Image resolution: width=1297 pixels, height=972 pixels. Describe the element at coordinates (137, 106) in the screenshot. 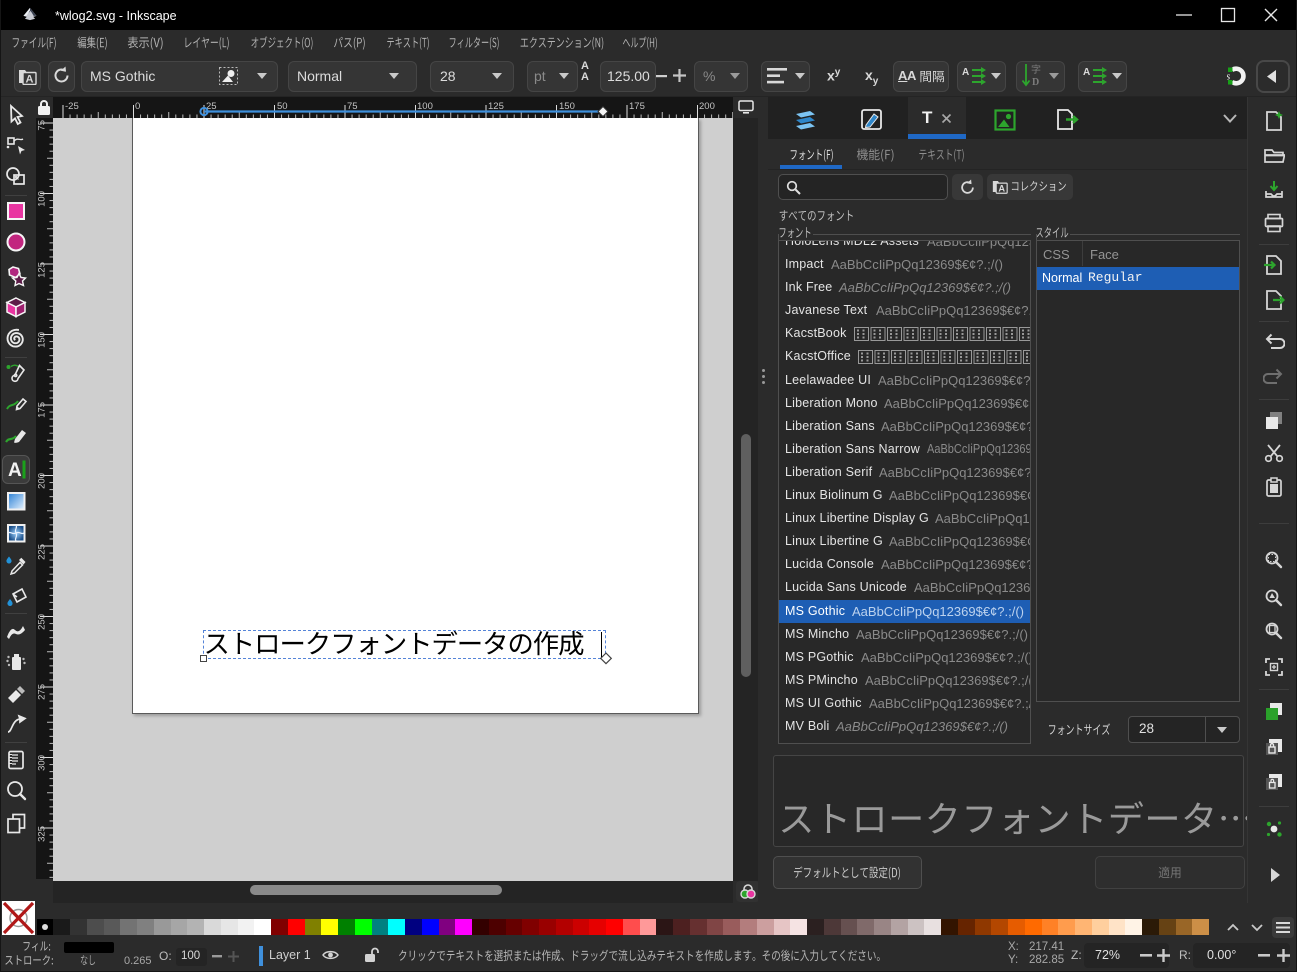

I see `svg-text: 0` at that location.